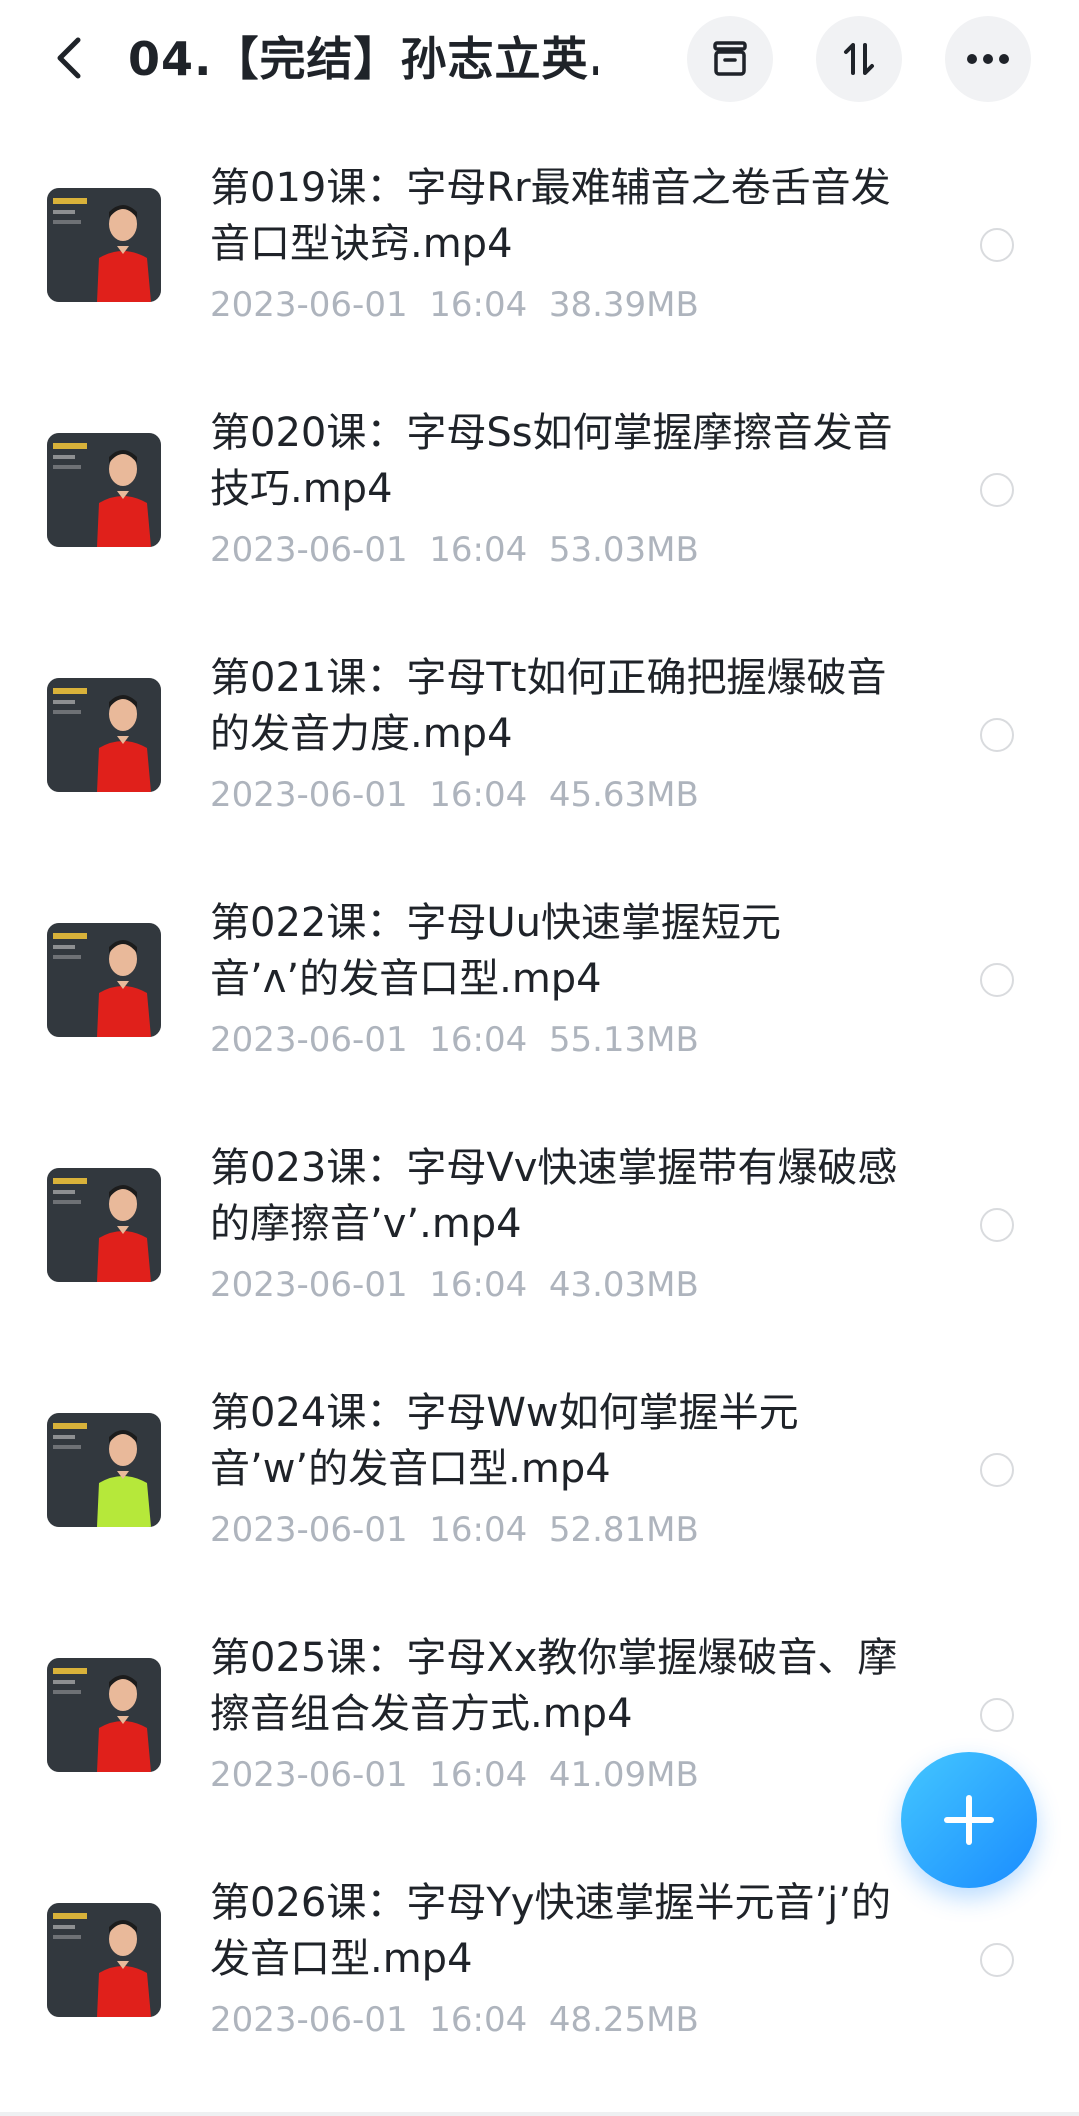 The width and height of the screenshot is (1079, 2116). What do you see at coordinates (504, 1441) in the screenshot?
I see `file-name: 第024课：字母Ww如何掌握半元音’w’的发音口型.mp4` at bounding box center [504, 1441].